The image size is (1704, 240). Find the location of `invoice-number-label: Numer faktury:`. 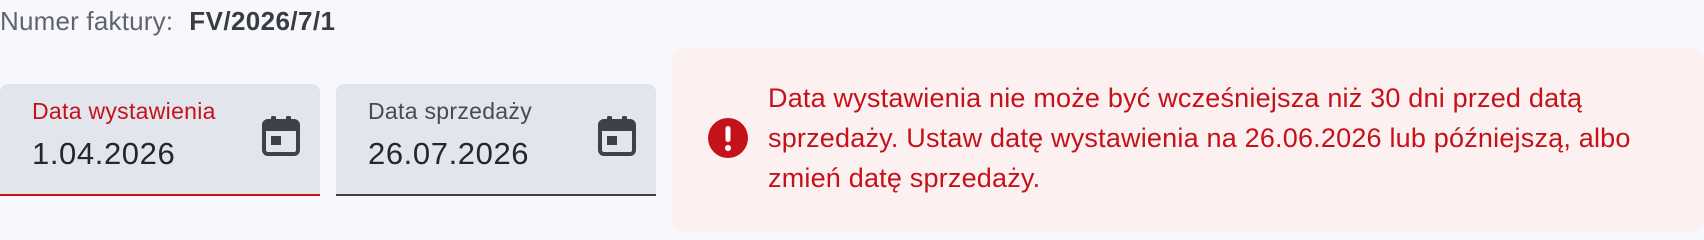

invoice-number-label: Numer faktury: is located at coordinates (87, 20).